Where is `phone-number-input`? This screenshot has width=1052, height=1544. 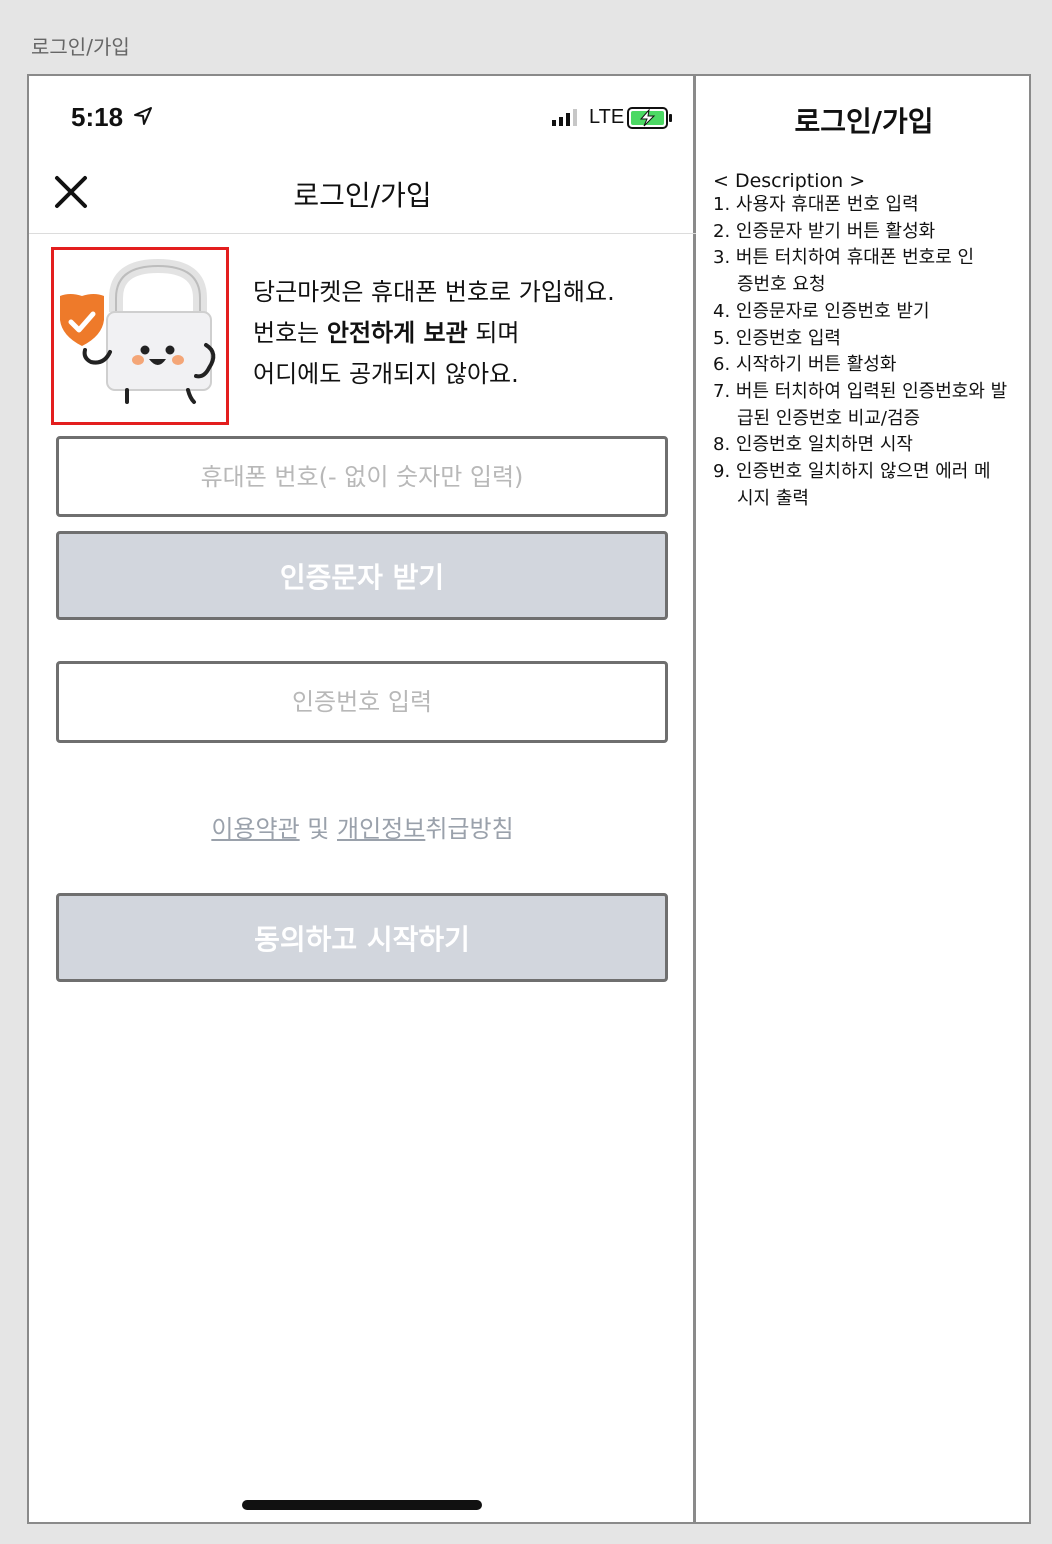 phone-number-input is located at coordinates (362, 476).